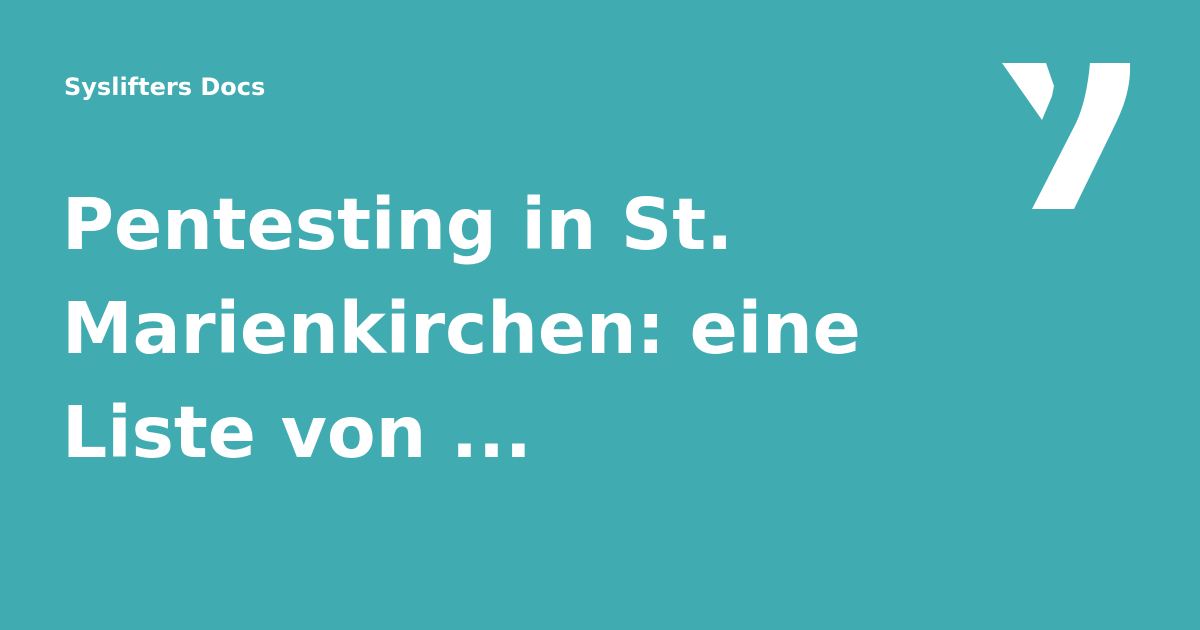  What do you see at coordinates (398, 224) in the screenshot?
I see `title-line-1: Pentesting in St.` at bounding box center [398, 224].